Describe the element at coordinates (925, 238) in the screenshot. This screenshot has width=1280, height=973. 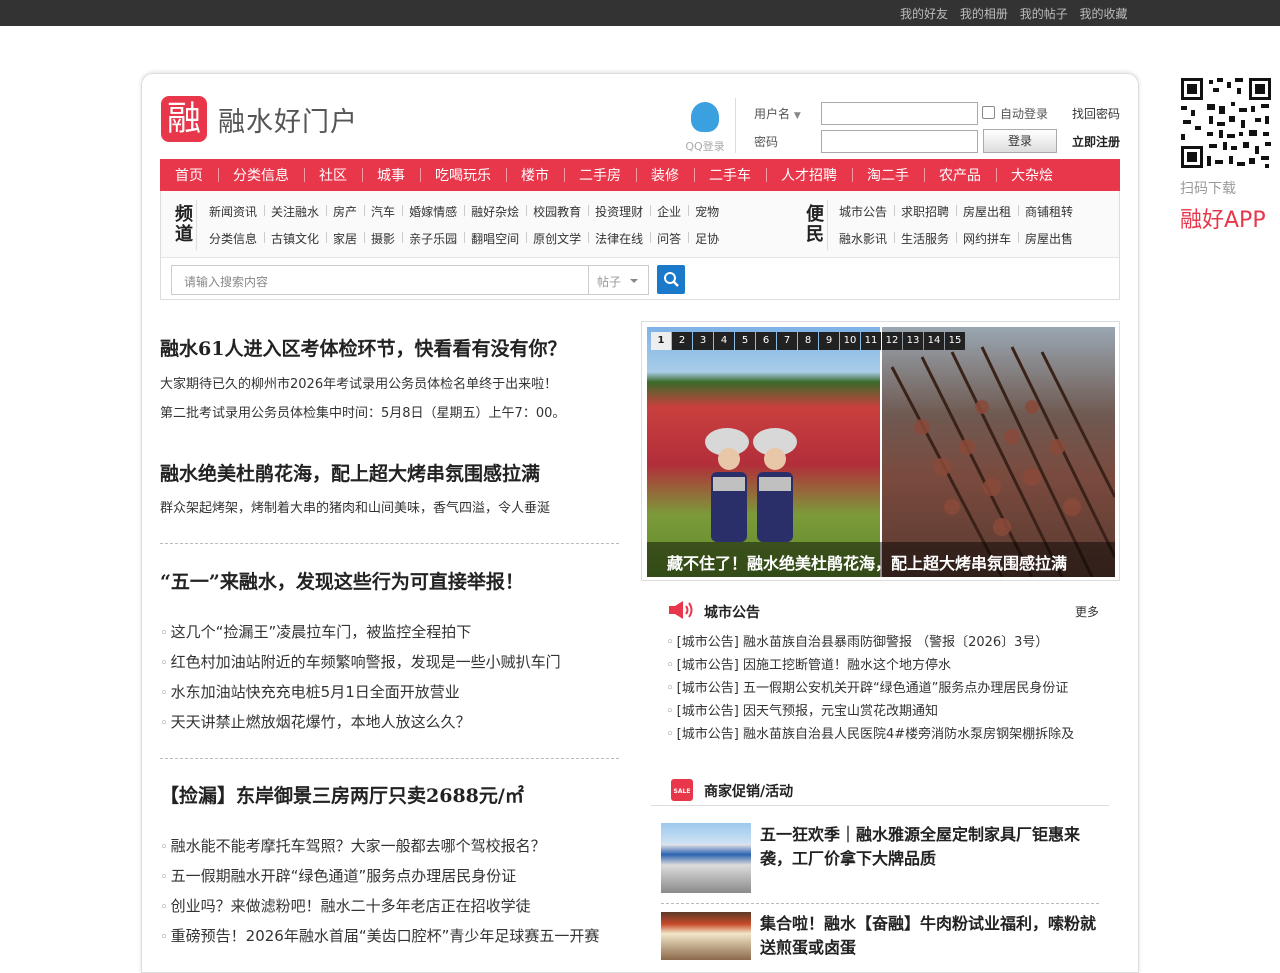
I see `convenience-link: 生活服务` at that location.